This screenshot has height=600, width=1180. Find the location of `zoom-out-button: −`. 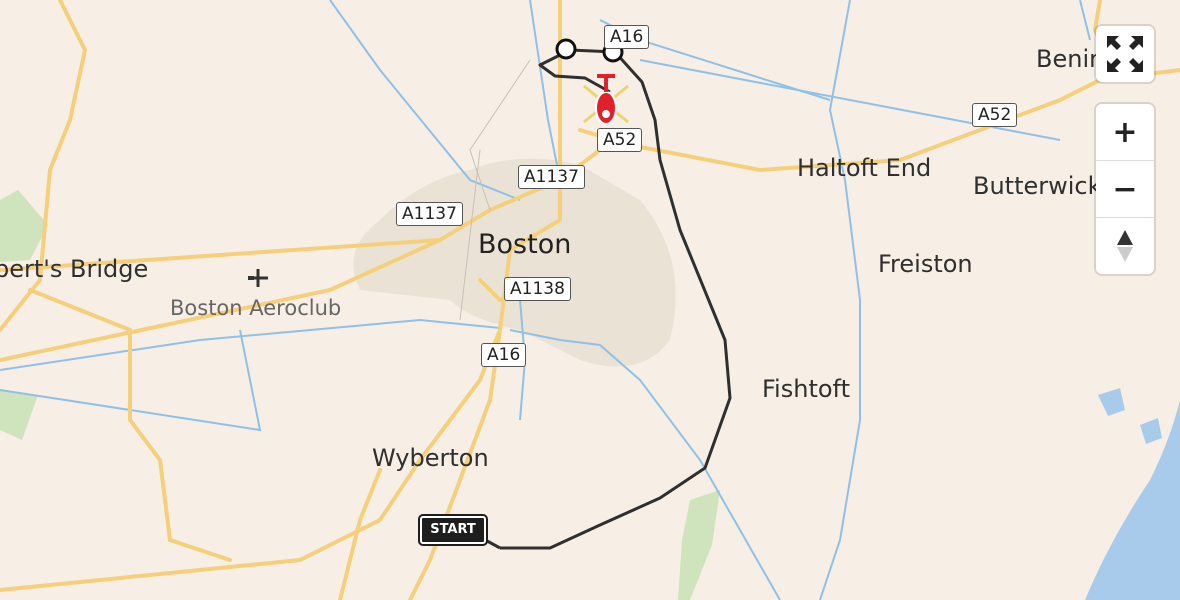

zoom-out-button: − is located at coordinates (1125, 188).